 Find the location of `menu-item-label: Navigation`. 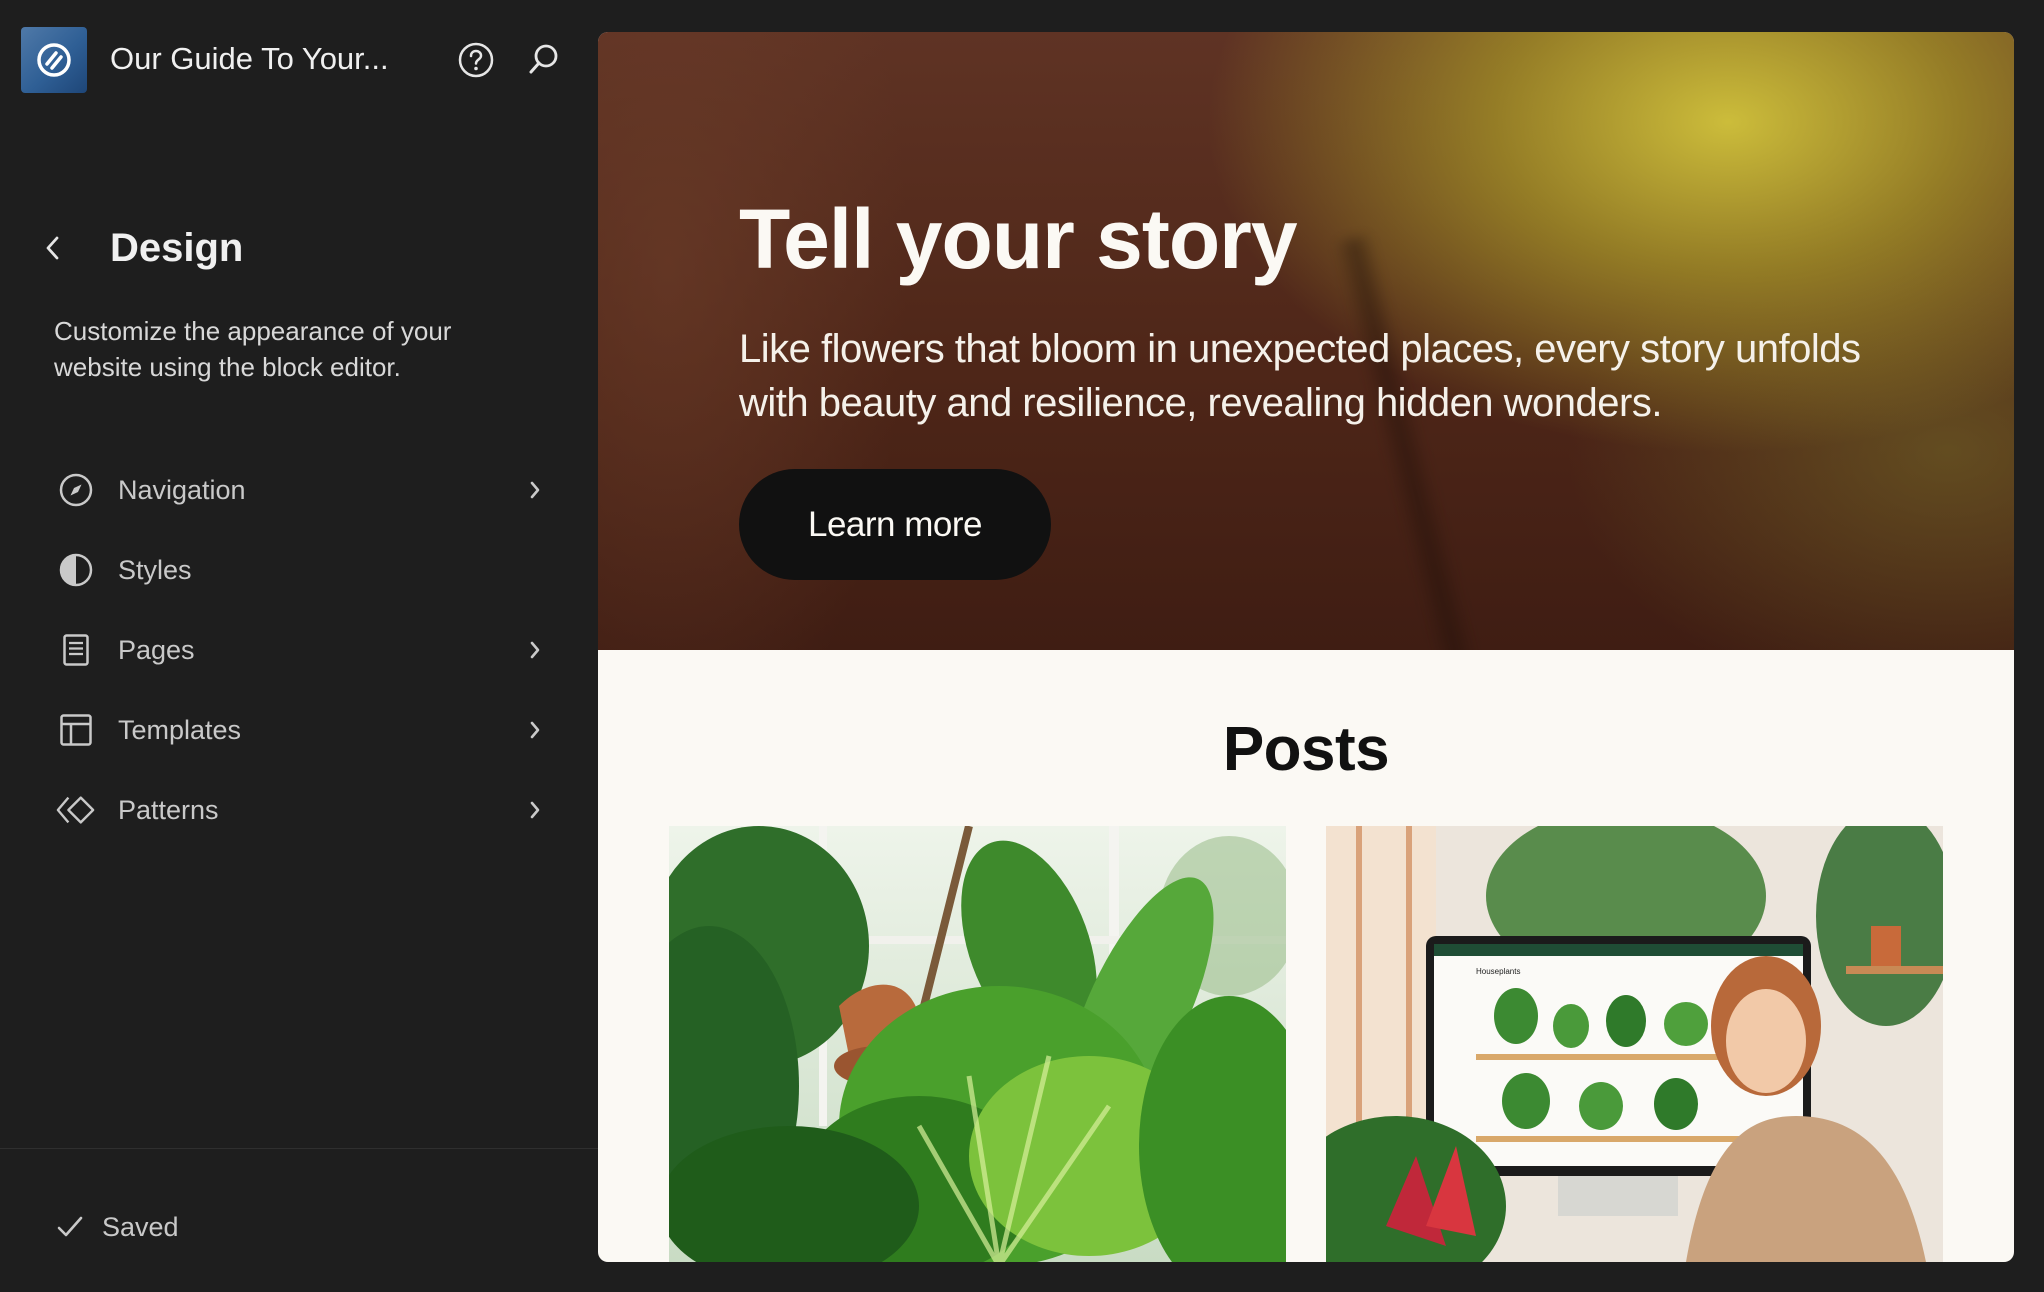

menu-item-label: Navigation is located at coordinates (182, 489).